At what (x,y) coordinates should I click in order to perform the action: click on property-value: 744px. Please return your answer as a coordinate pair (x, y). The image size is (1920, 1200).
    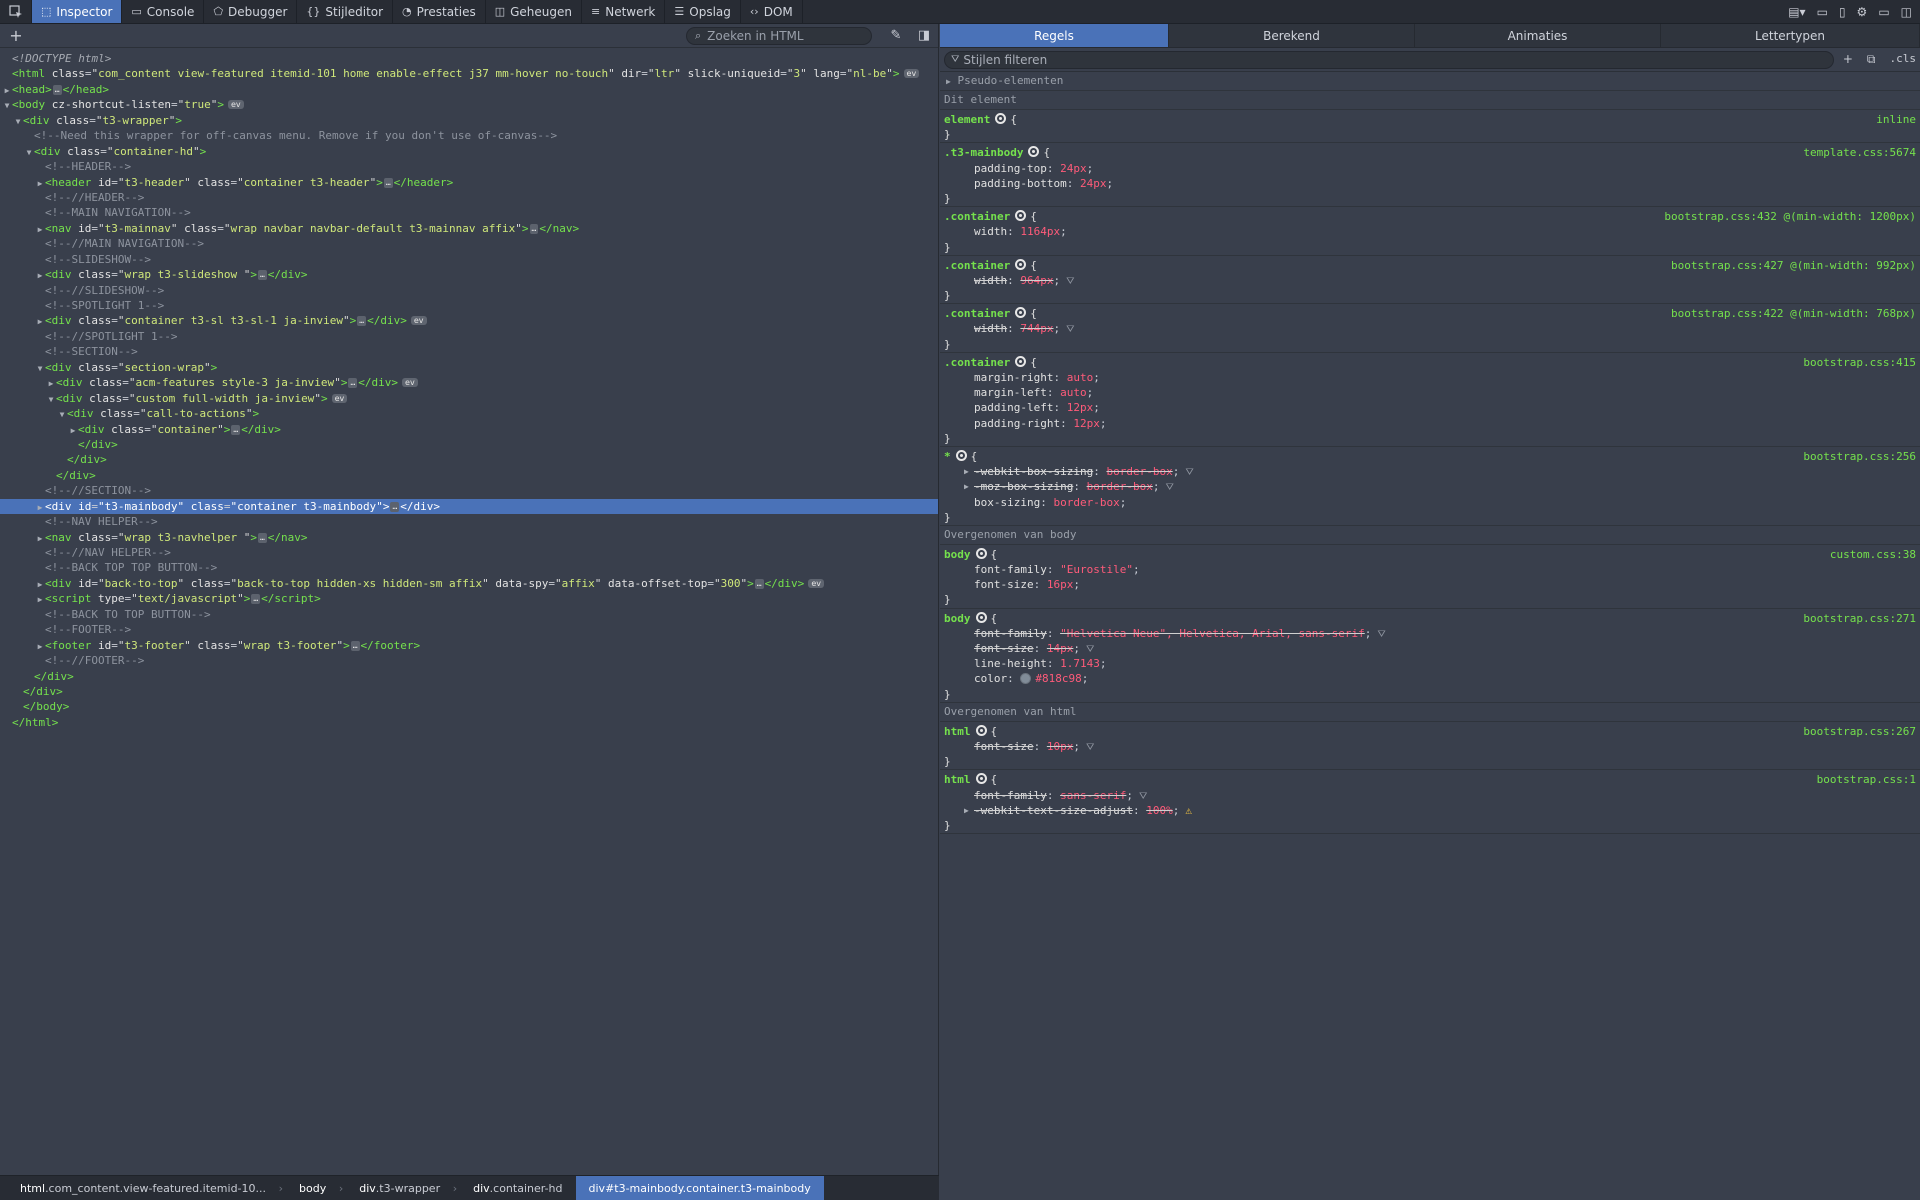
    Looking at the image, I should click on (1036, 328).